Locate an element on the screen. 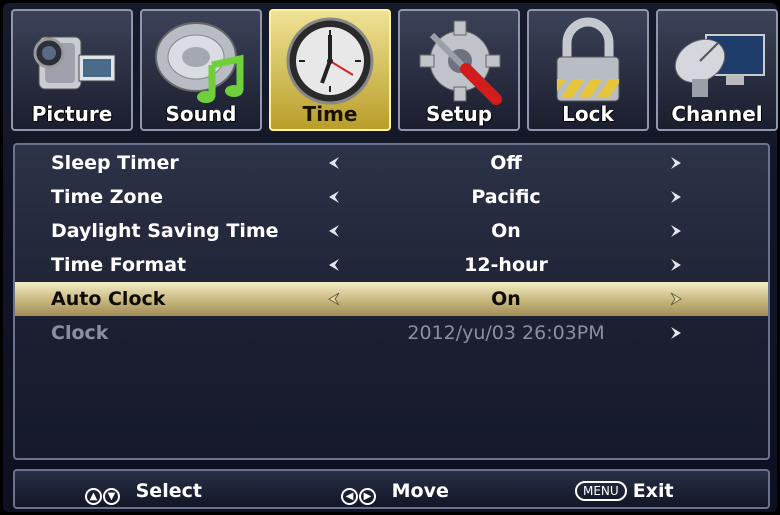  satellite-dish-icon is located at coordinates (719, 65).